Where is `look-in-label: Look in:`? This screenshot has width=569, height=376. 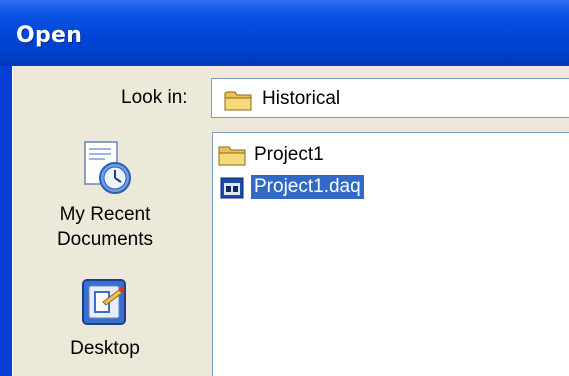
look-in-label: Look in: is located at coordinates (154, 97).